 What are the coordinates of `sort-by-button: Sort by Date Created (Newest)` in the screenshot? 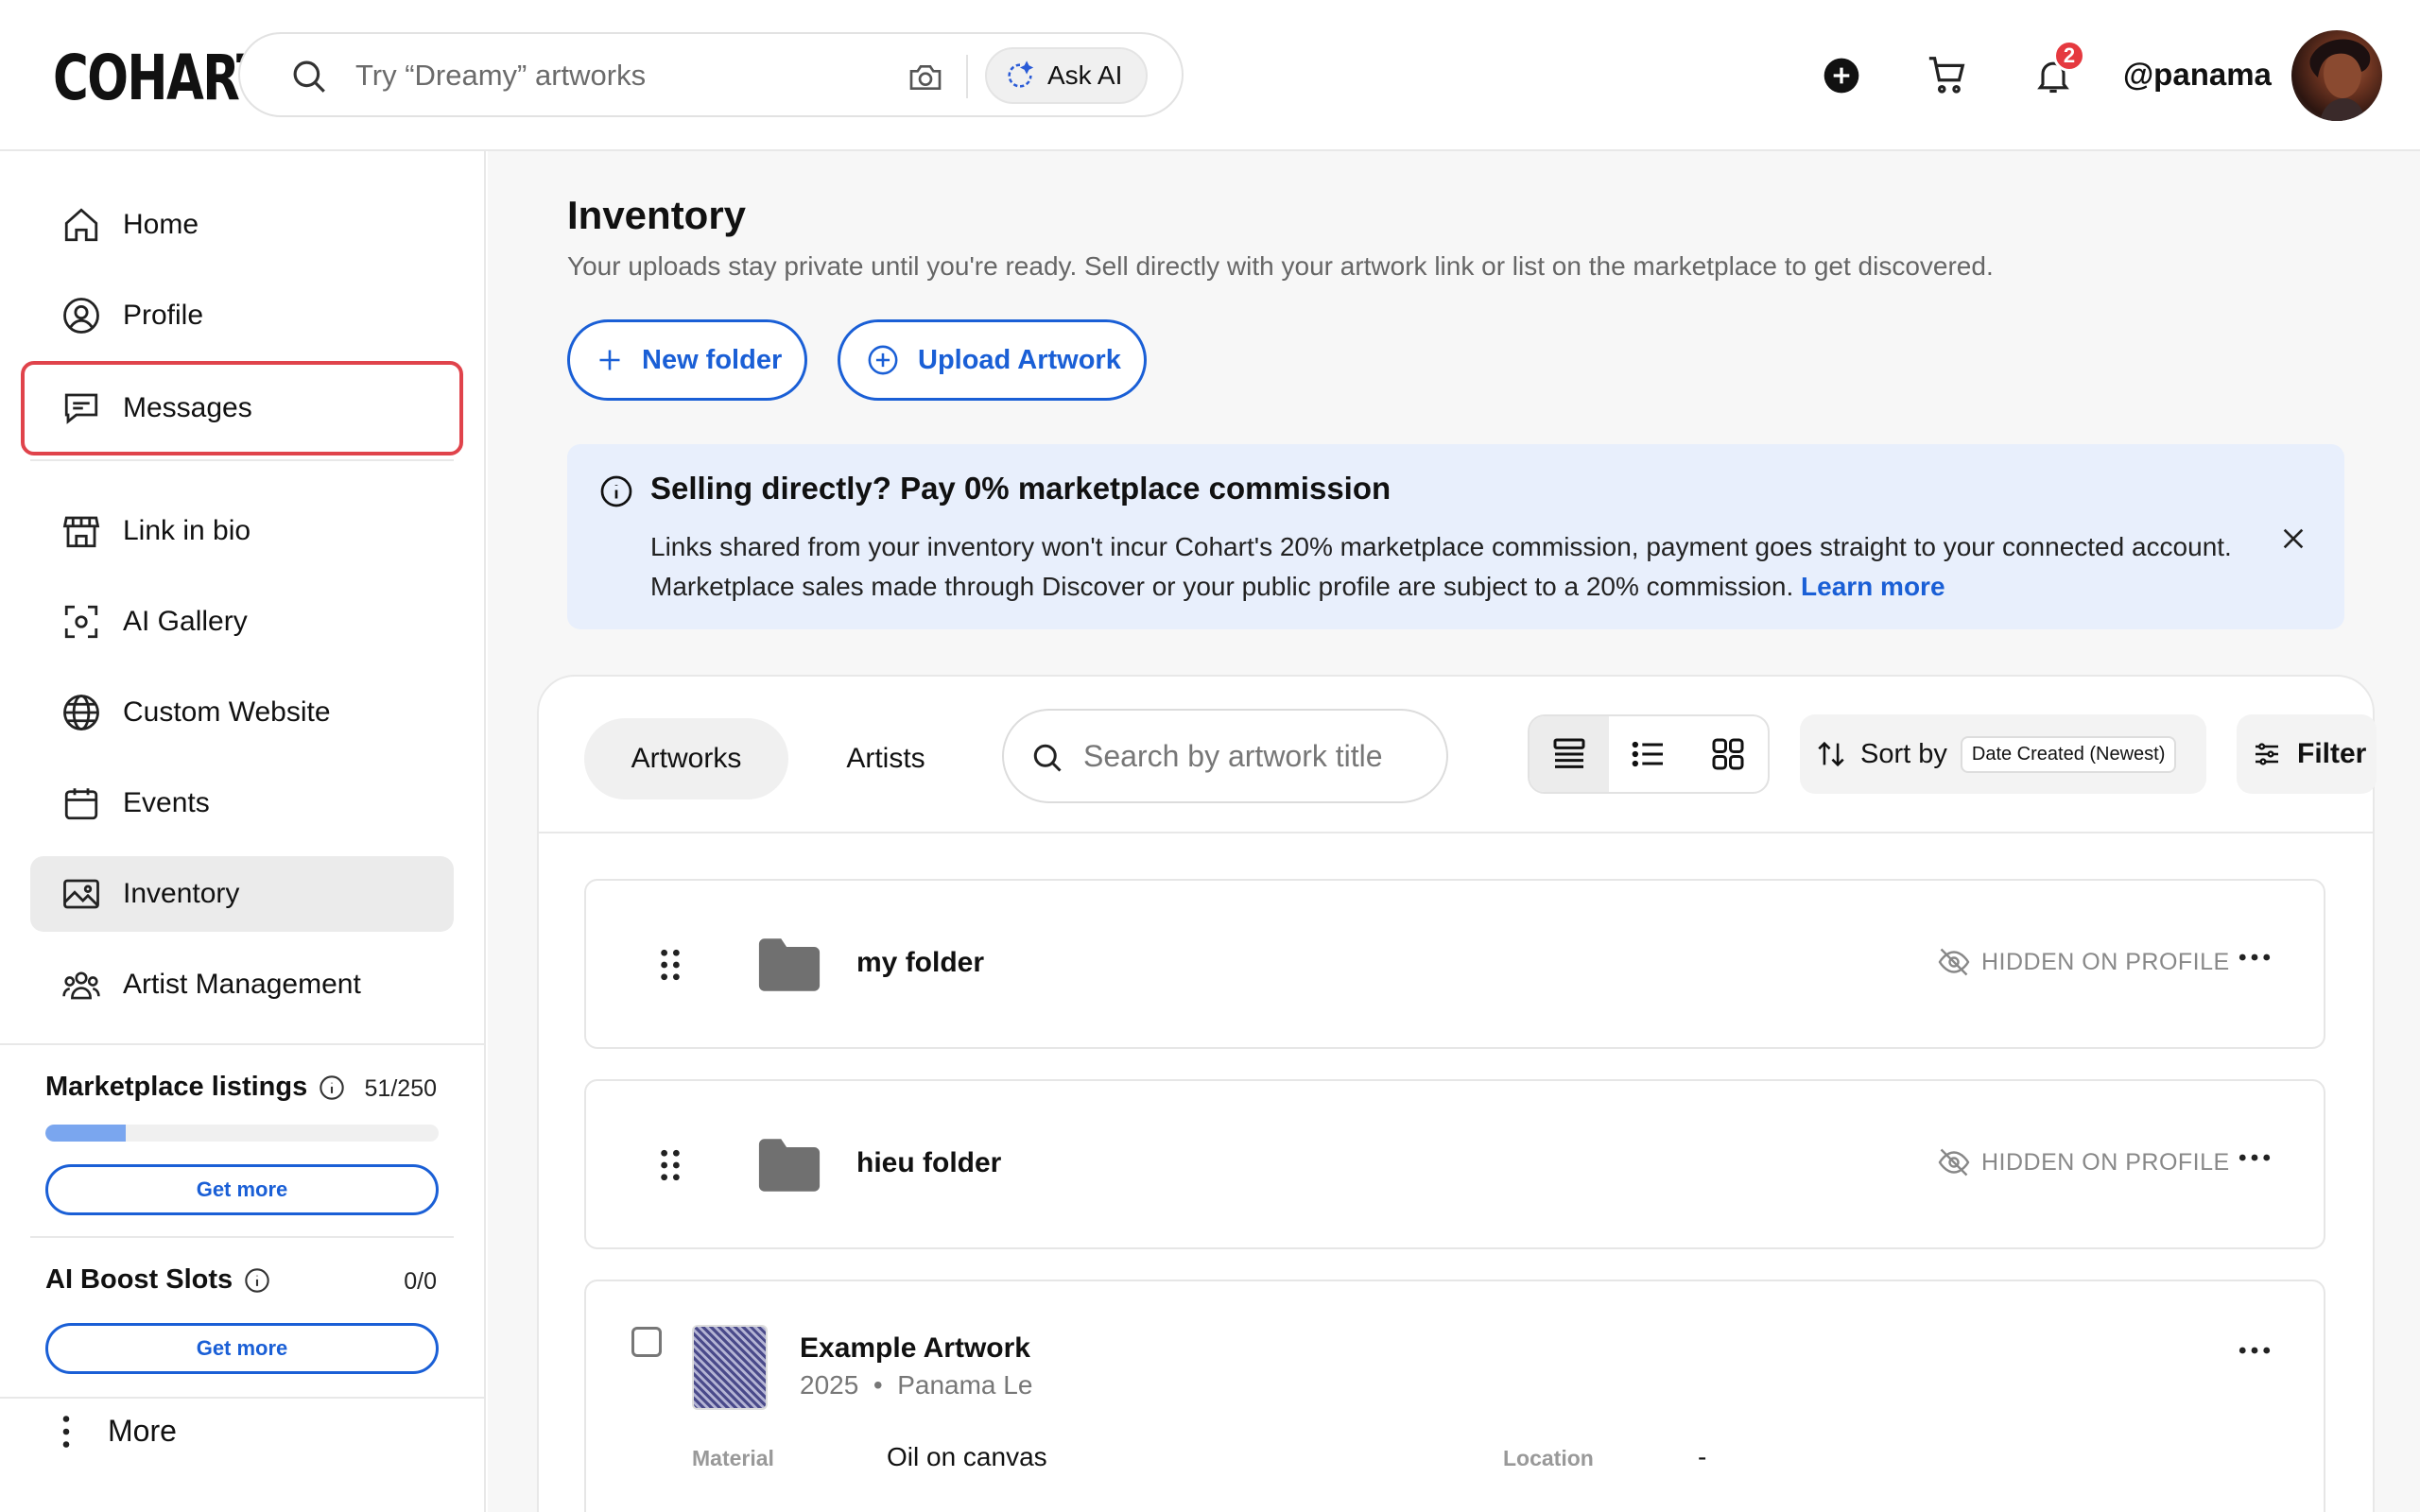 It's located at (2003, 754).